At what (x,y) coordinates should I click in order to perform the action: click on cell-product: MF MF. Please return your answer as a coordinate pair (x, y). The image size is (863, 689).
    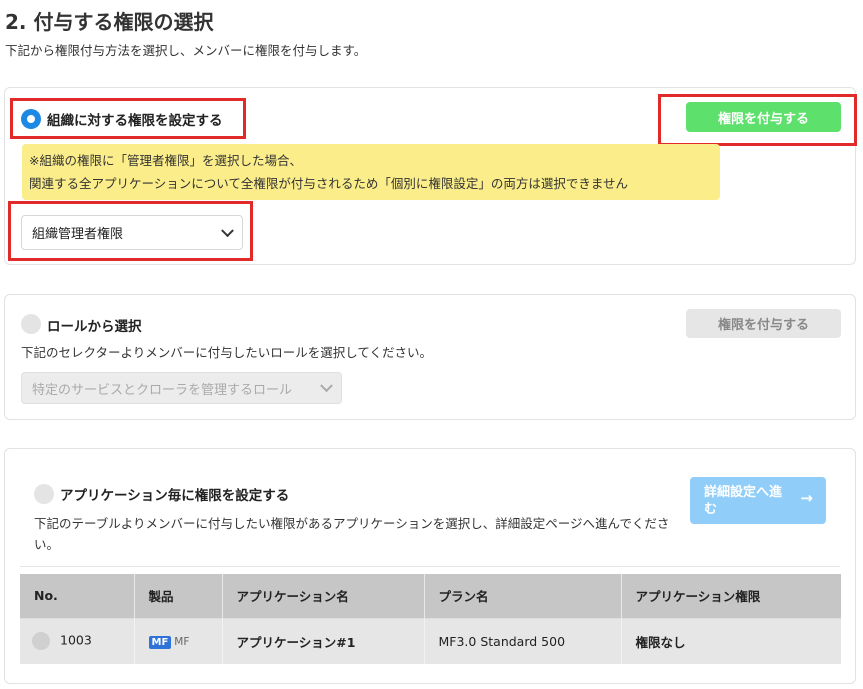
    Looking at the image, I should click on (178, 640).